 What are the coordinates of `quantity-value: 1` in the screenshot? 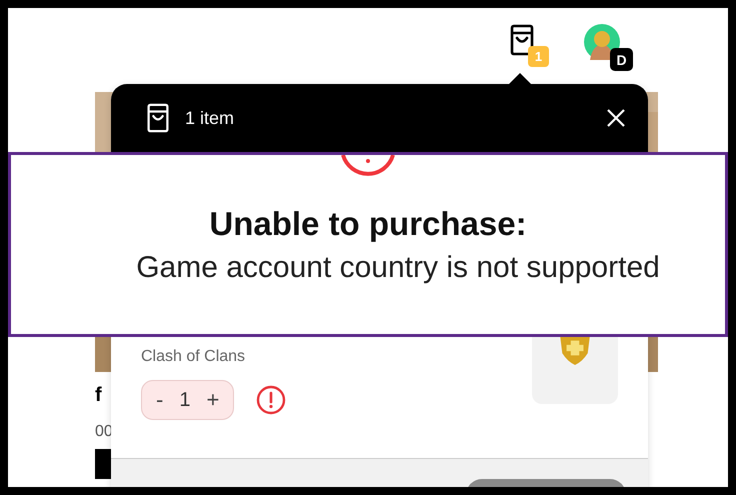 It's located at (185, 400).